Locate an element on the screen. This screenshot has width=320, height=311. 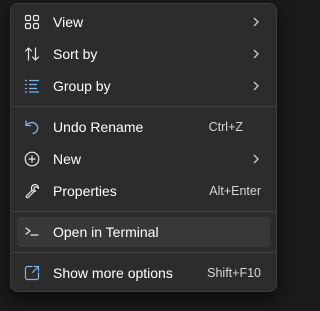
menu-item-group-by: Group by is located at coordinates (143, 86).